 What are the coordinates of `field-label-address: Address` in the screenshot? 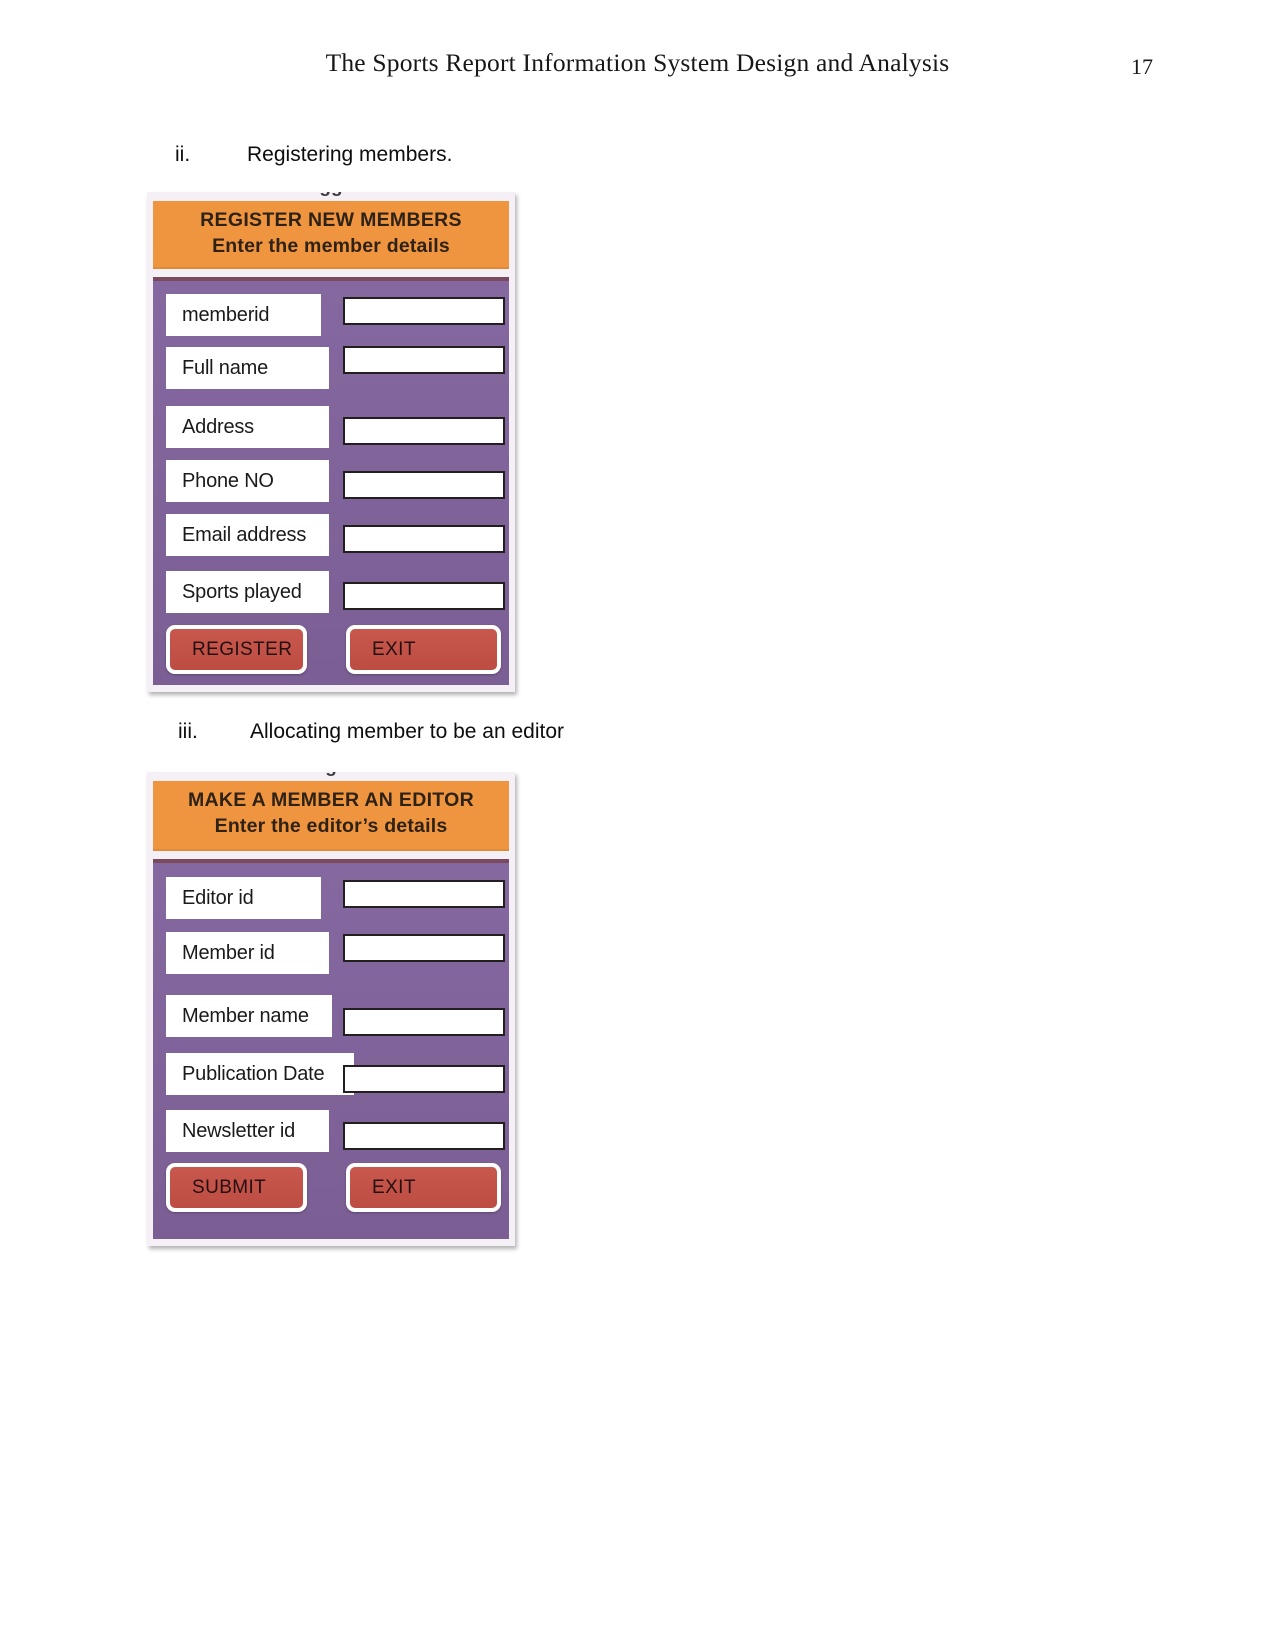 It's located at (247, 427).